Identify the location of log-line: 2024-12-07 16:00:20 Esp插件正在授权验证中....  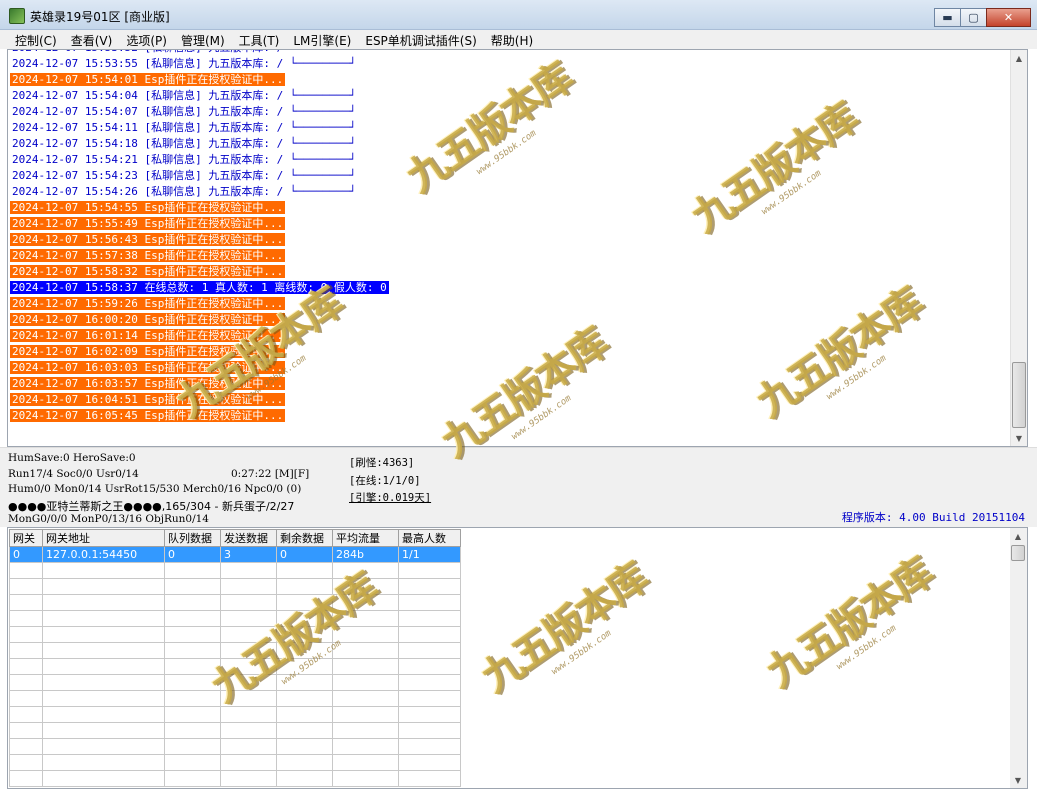
(199, 320).